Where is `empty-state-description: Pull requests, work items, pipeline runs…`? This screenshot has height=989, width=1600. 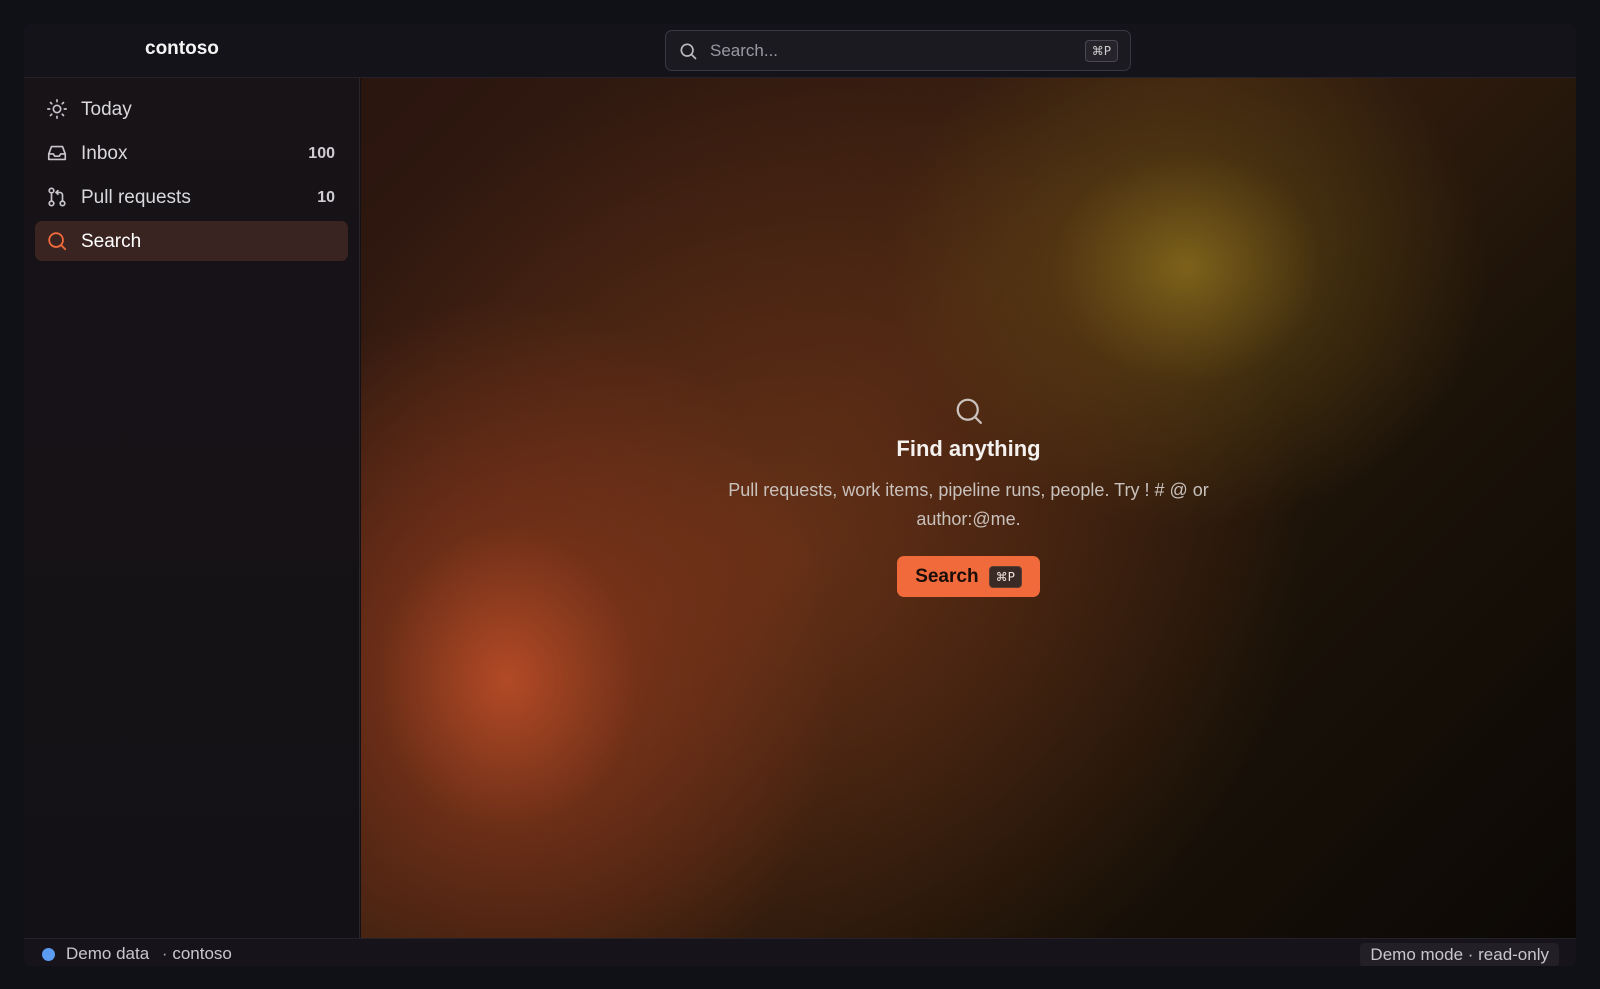
empty-state-description: Pull requests, work items, pipeline runs… is located at coordinates (968, 504).